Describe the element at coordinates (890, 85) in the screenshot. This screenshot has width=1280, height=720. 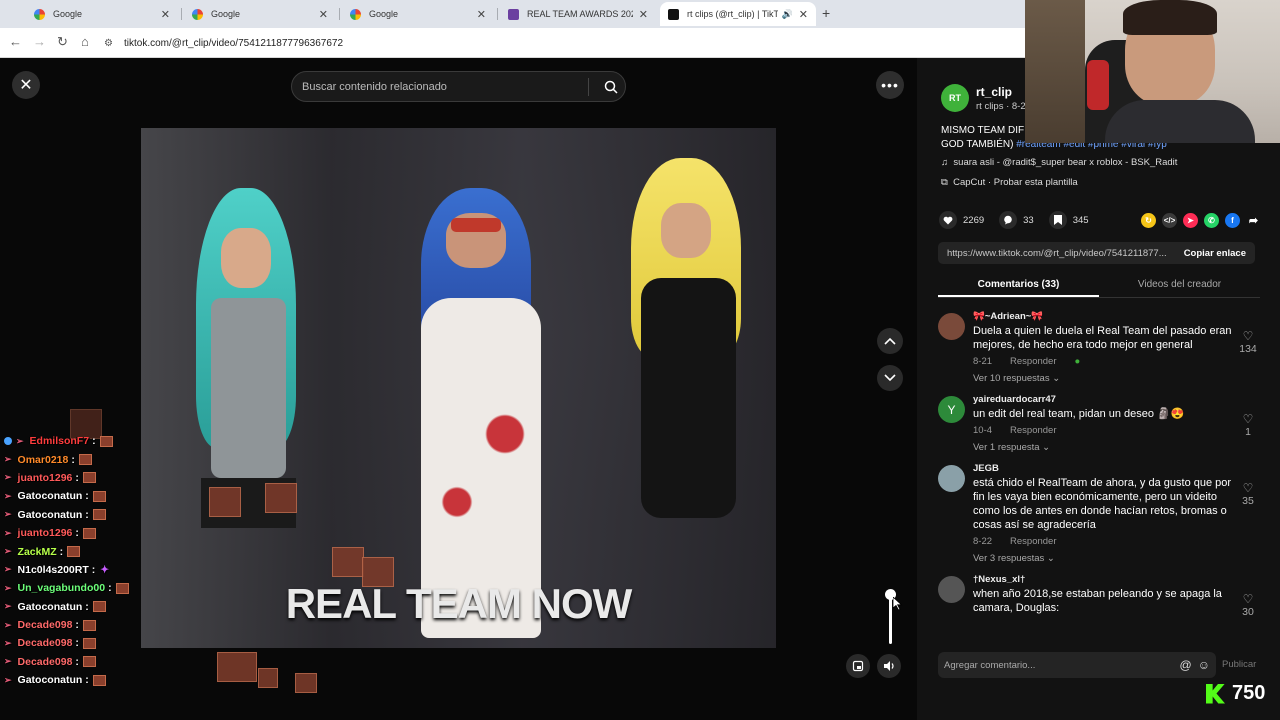
I see `more-options-button: •••` at that location.